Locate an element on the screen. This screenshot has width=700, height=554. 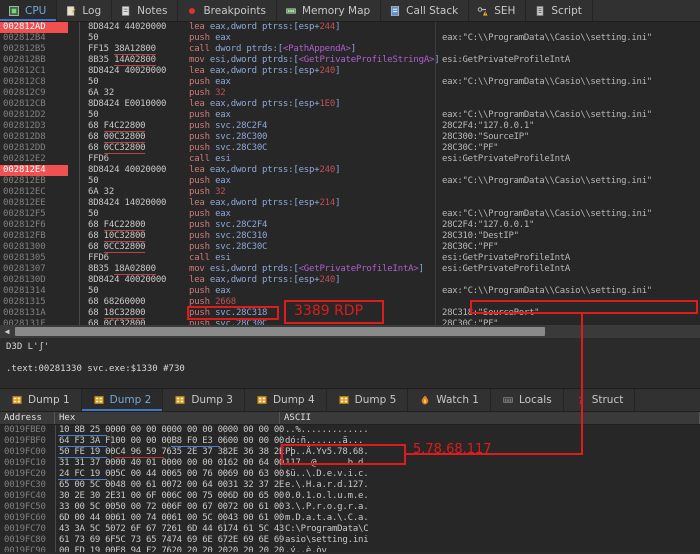
hex-row-ascii: $ü..\.D.e.v.i.c. is located at coordinates (490, 474).